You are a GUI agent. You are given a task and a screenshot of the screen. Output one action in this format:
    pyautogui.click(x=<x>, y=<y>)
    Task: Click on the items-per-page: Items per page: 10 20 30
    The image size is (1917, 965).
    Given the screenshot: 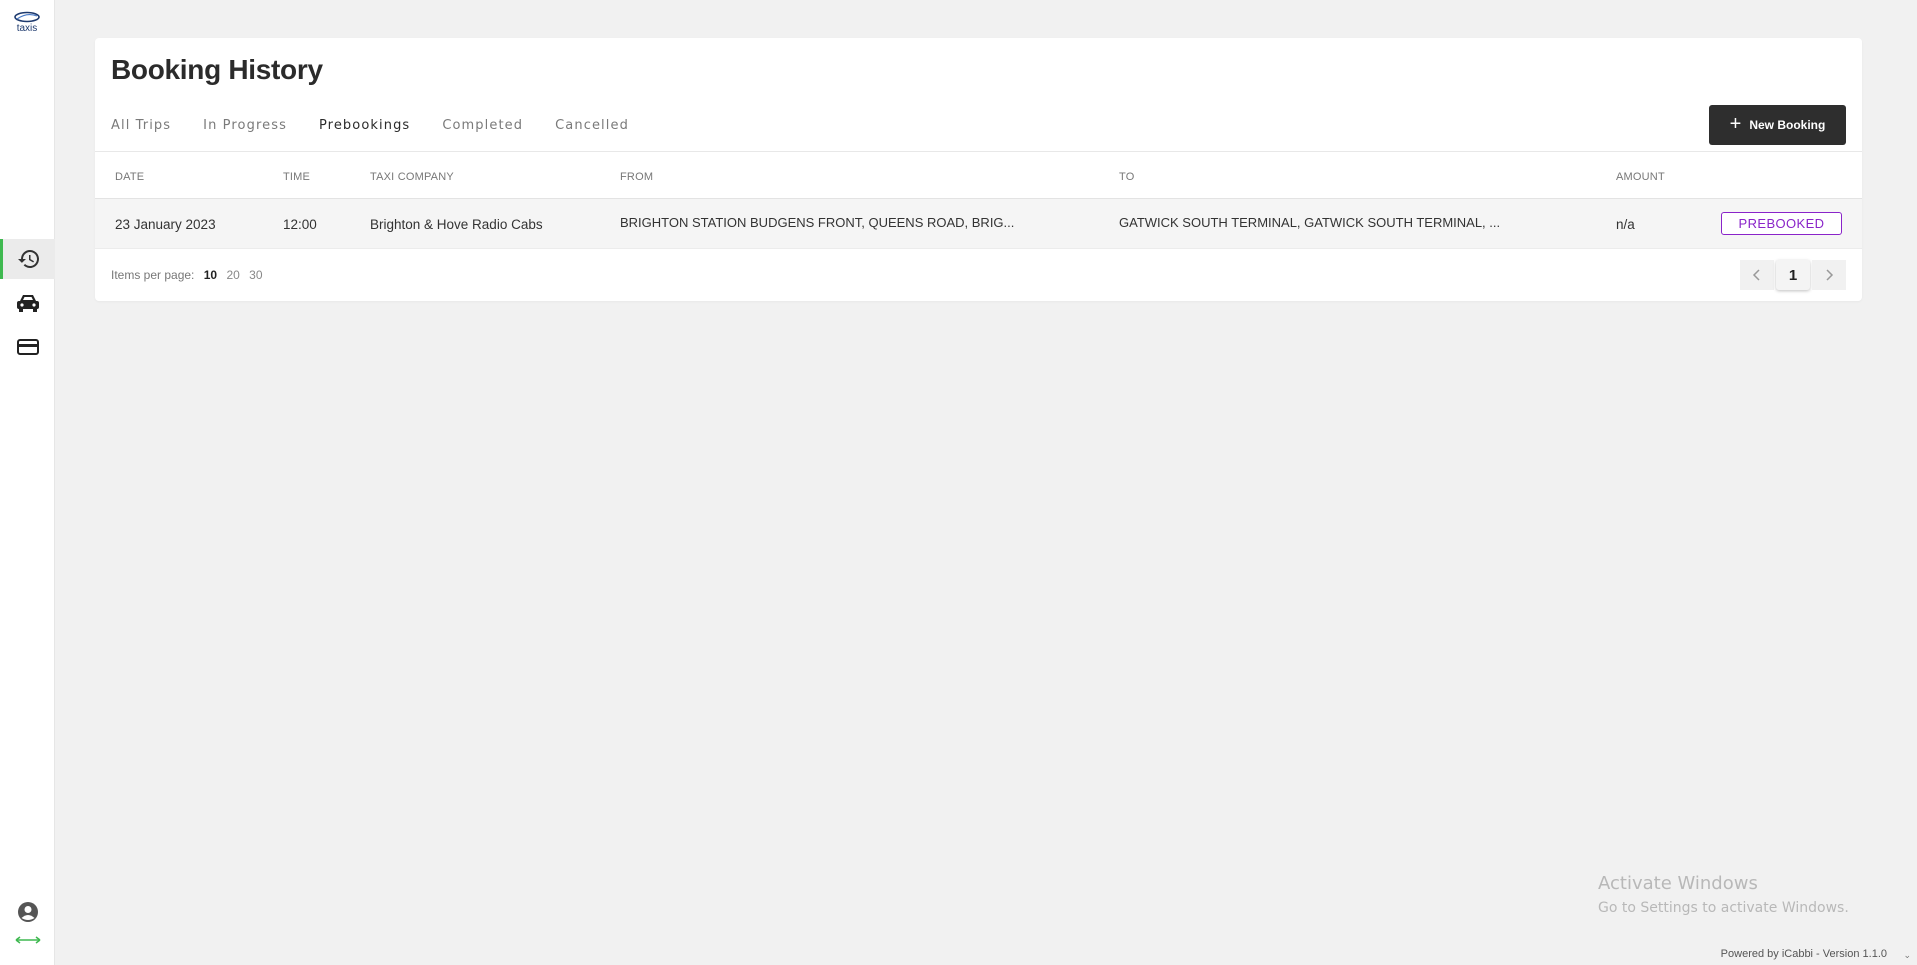 What is the action you would take?
    pyautogui.click(x=187, y=275)
    